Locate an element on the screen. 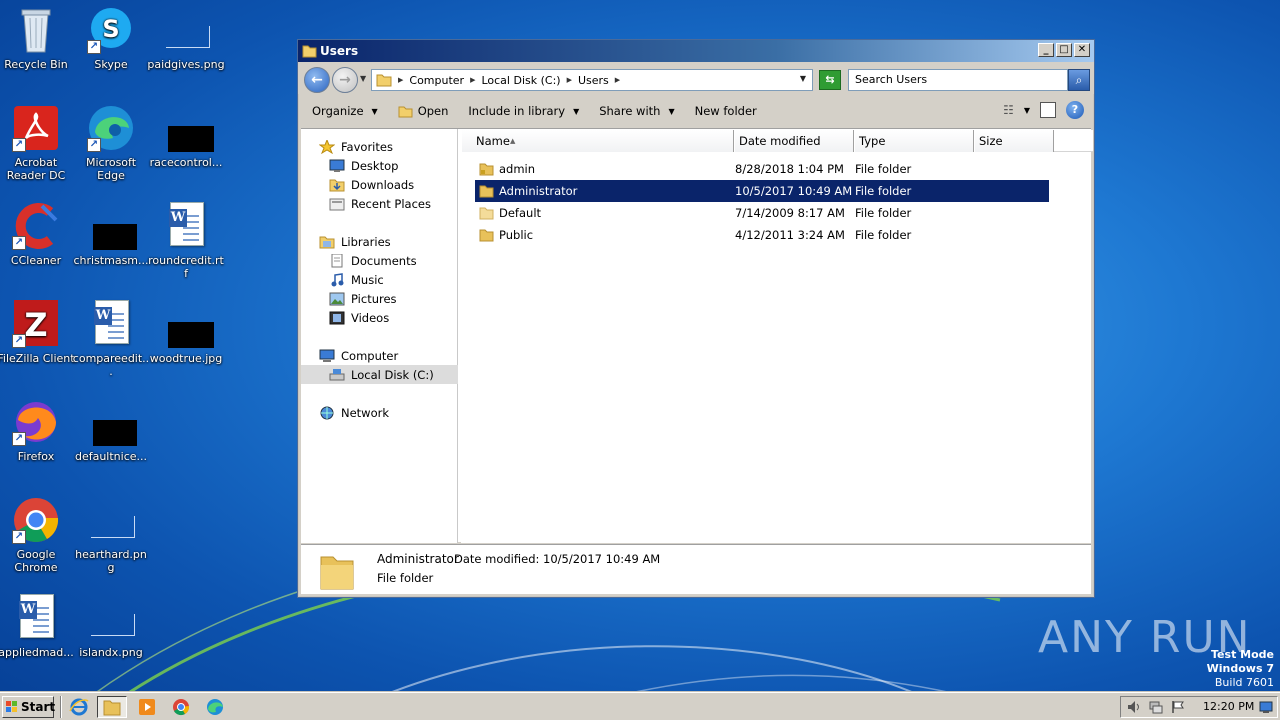 This screenshot has height=720, width=1280. back-button: ← is located at coordinates (317, 80).